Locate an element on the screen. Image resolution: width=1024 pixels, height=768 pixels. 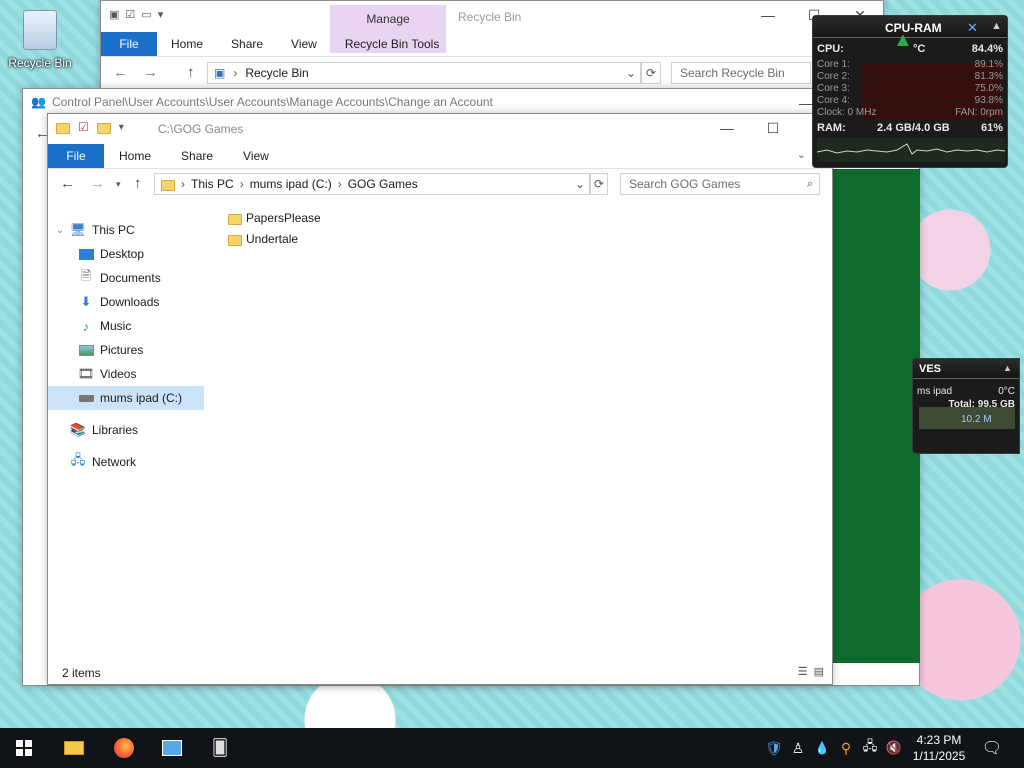
details-view-icon: ☰ is located at coordinates (803, 671).